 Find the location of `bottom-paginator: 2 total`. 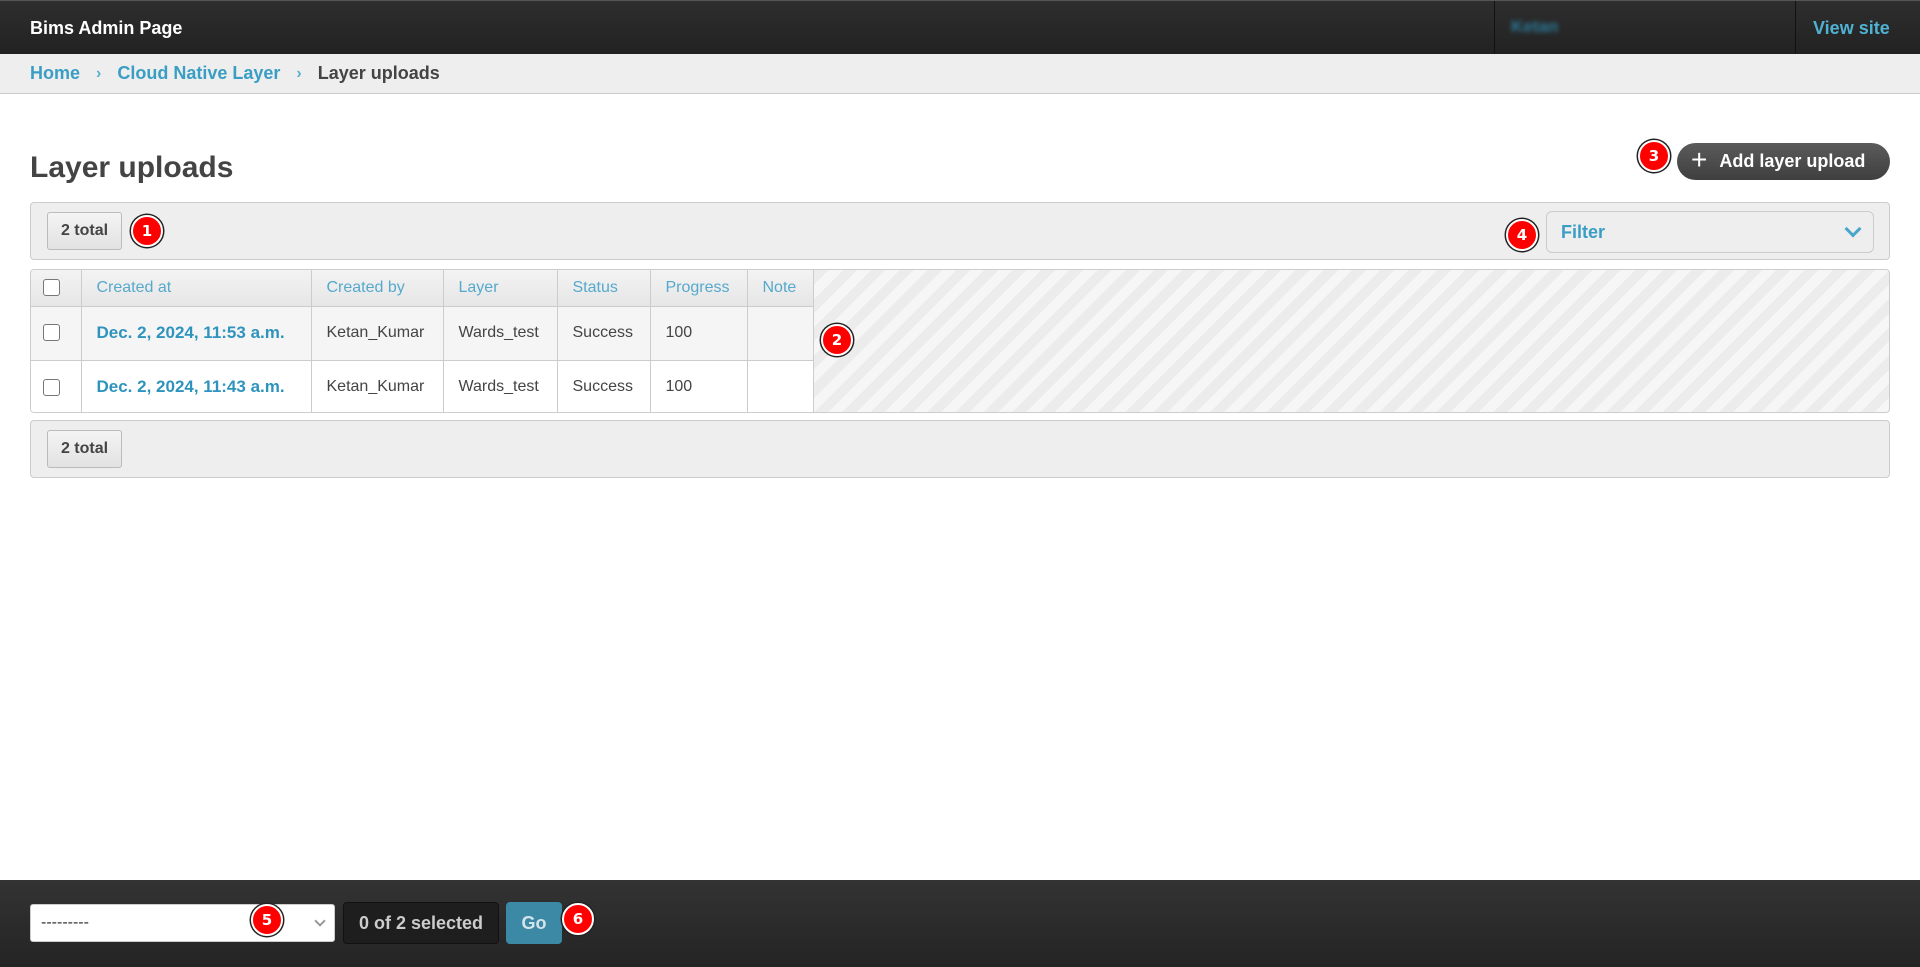

bottom-paginator: 2 total is located at coordinates (960, 449).